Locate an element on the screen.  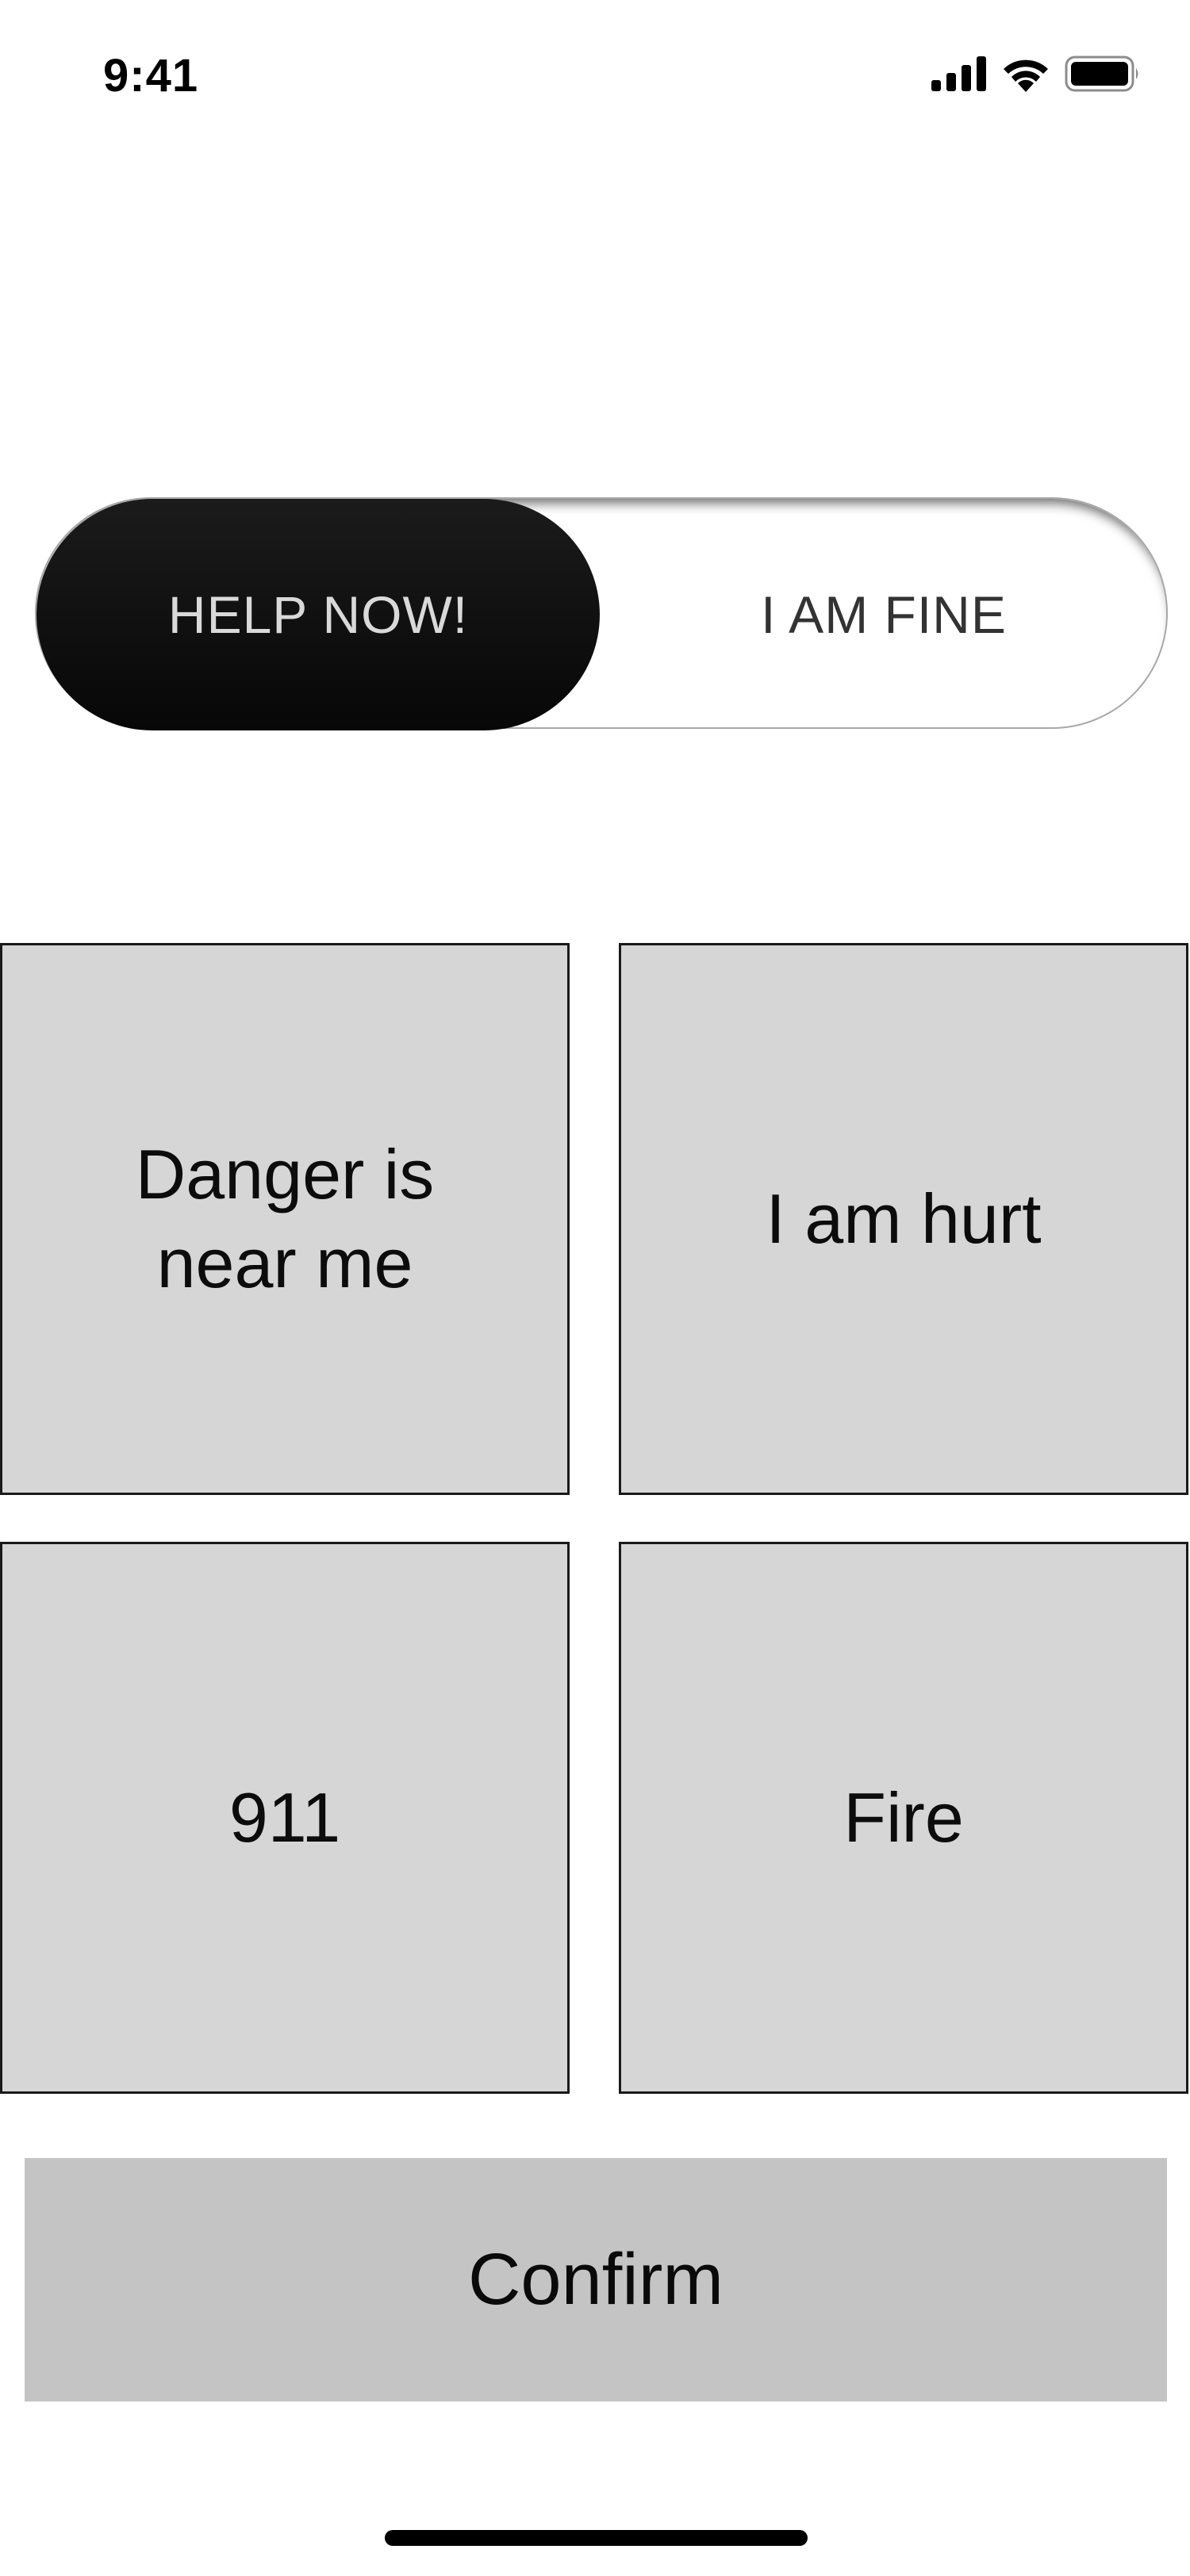
help-now-option: HELP NOW! is located at coordinates (318, 614).